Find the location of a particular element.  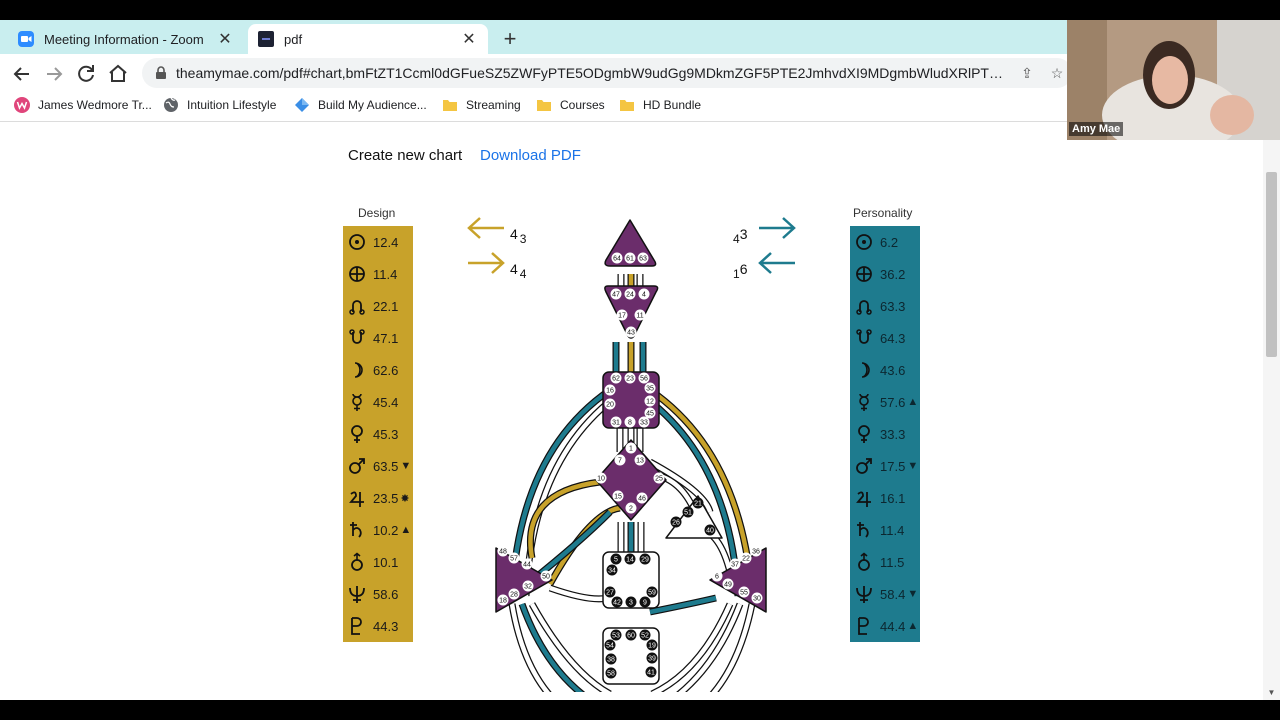

gate-26: 26 is located at coordinates (676, 522).